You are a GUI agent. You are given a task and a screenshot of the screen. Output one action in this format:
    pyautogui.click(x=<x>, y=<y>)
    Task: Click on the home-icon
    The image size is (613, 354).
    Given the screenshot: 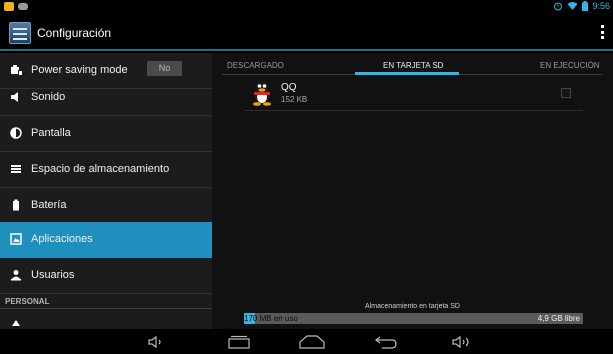 What is the action you would take?
    pyautogui.click(x=312, y=341)
    